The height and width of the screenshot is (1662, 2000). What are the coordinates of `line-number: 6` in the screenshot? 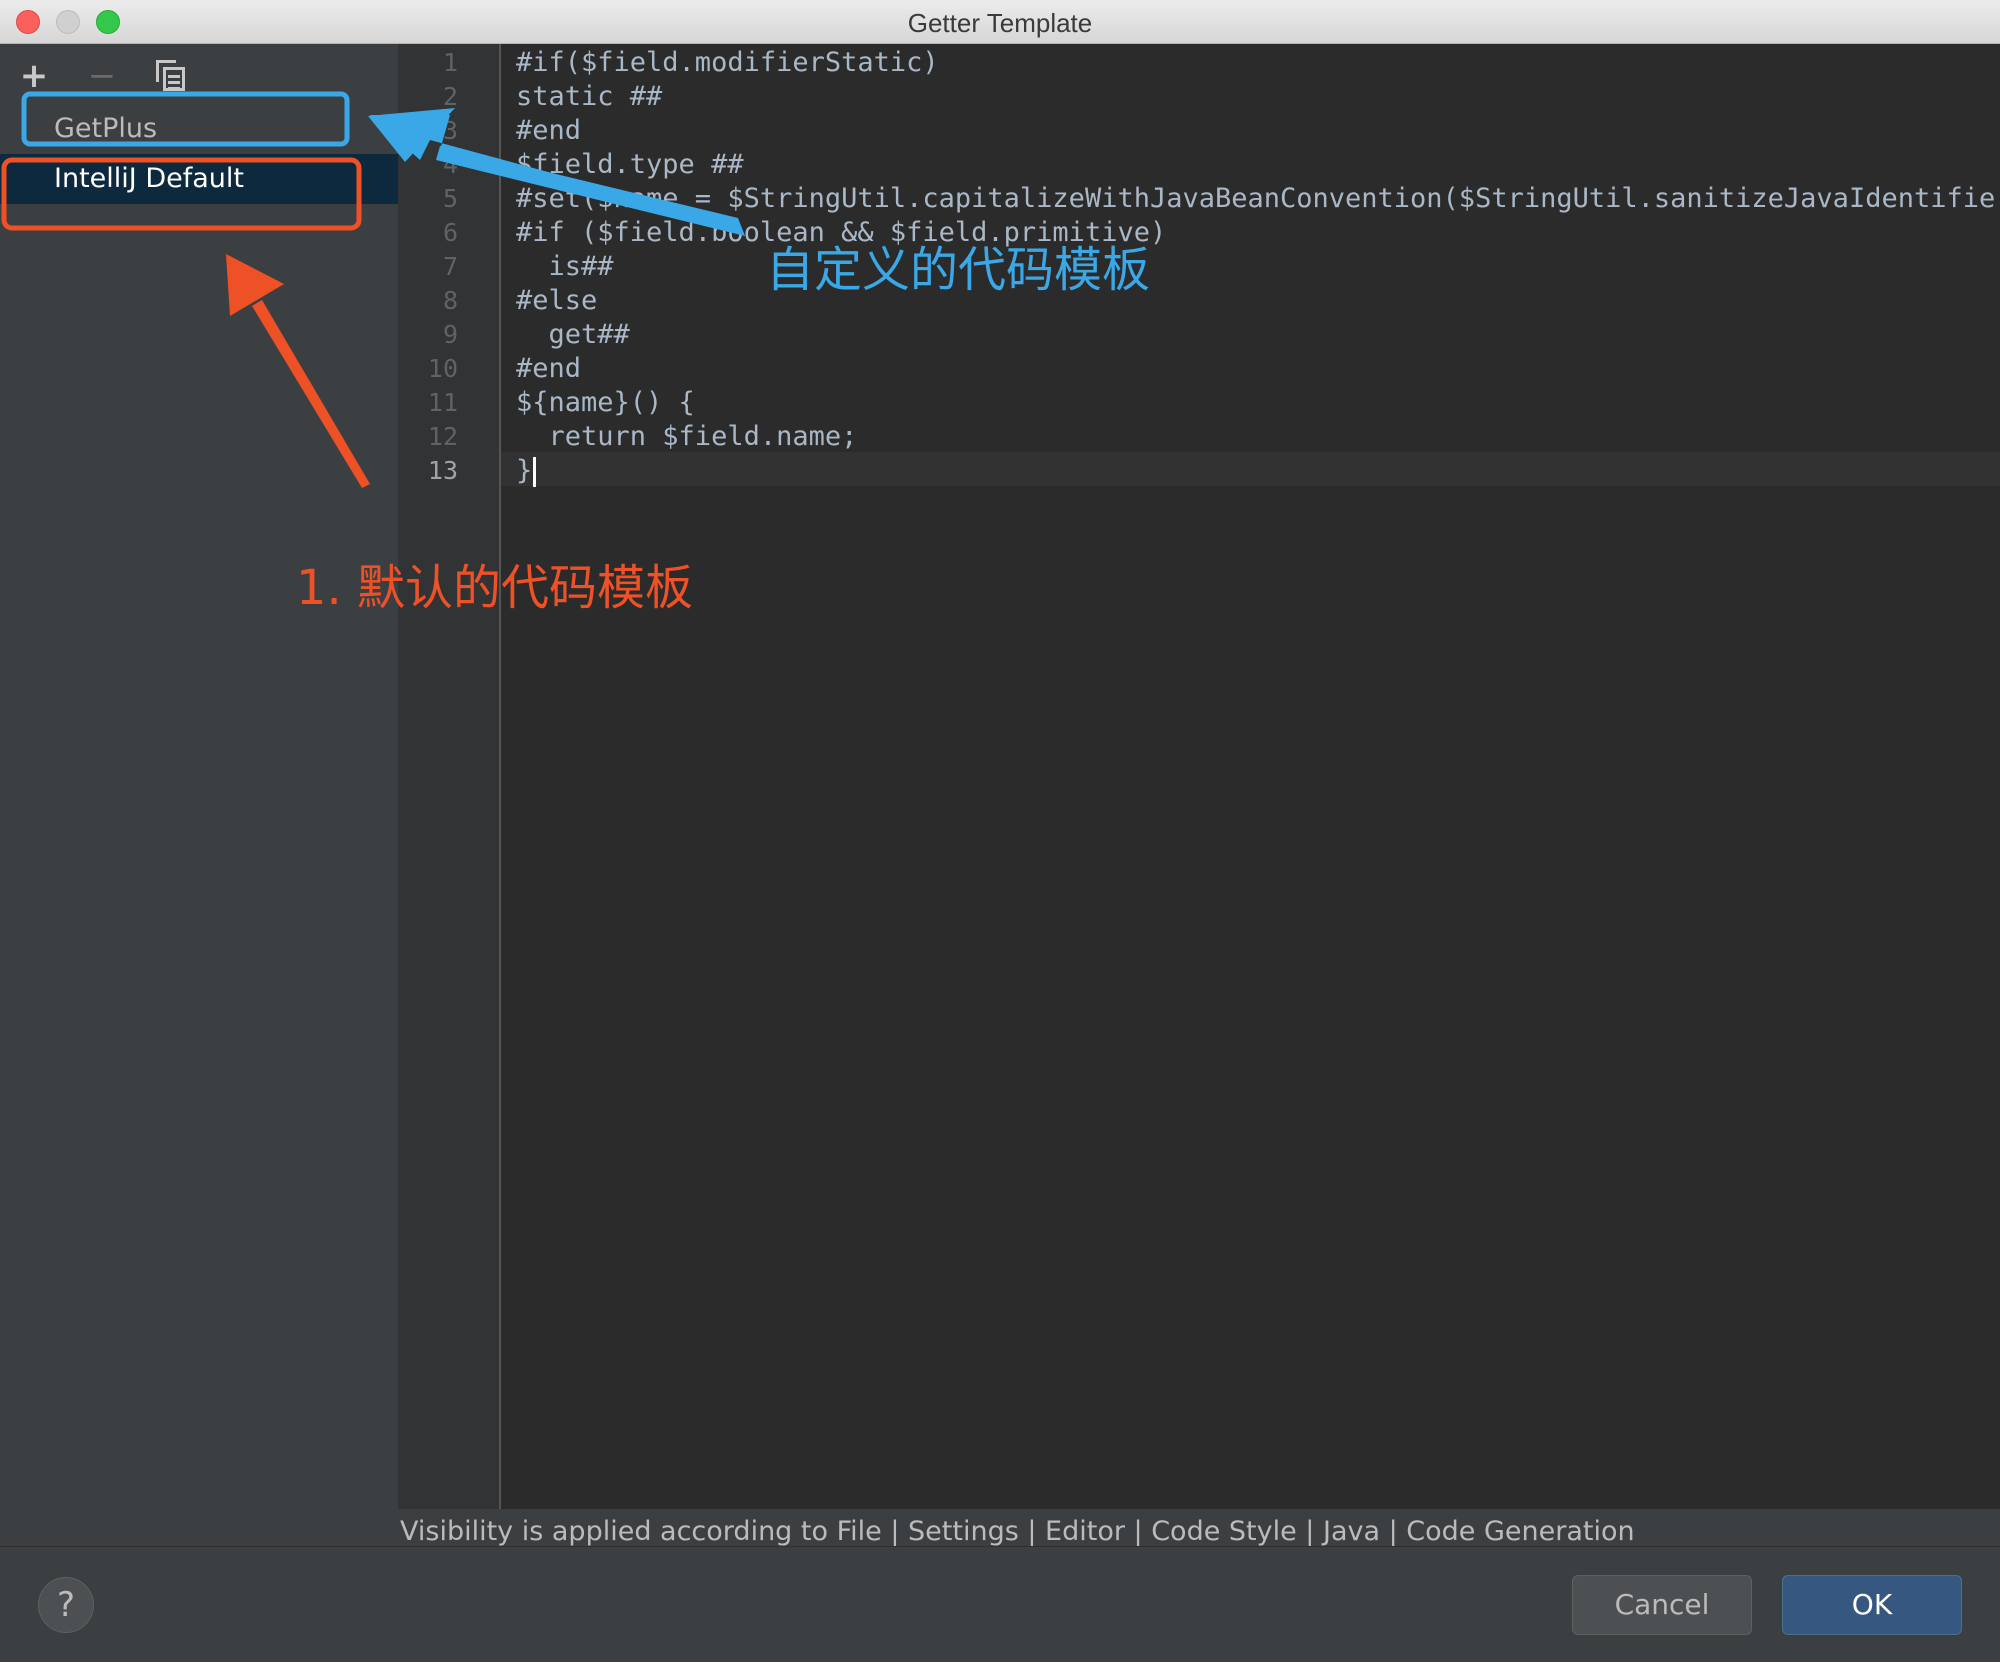 It's located at (450, 232).